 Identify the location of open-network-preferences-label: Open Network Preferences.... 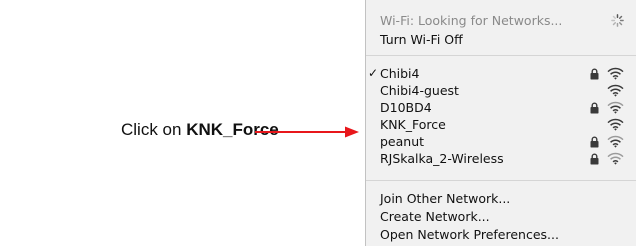
(469, 234).